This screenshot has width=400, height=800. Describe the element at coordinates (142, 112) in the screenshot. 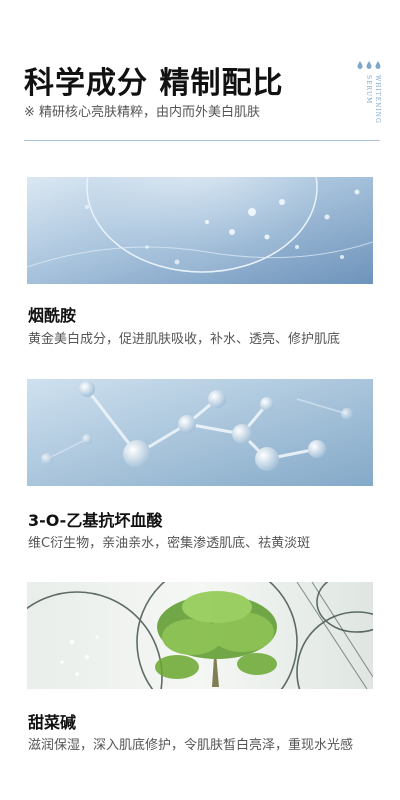

I see `page-subtitle: ※ 精研核心亮肤精粹，由内而外美白肌肤` at that location.